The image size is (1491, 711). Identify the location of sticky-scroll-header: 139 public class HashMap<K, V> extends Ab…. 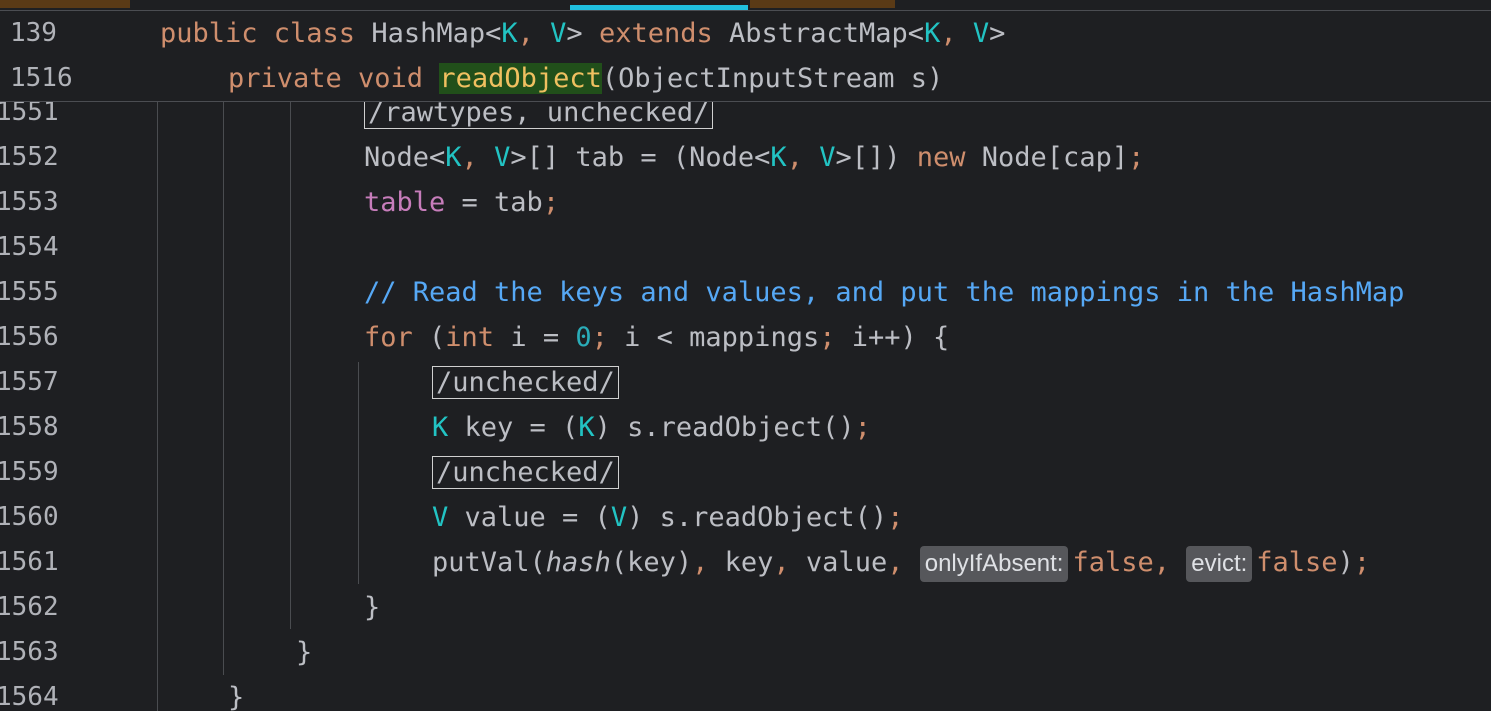
(745, 56).